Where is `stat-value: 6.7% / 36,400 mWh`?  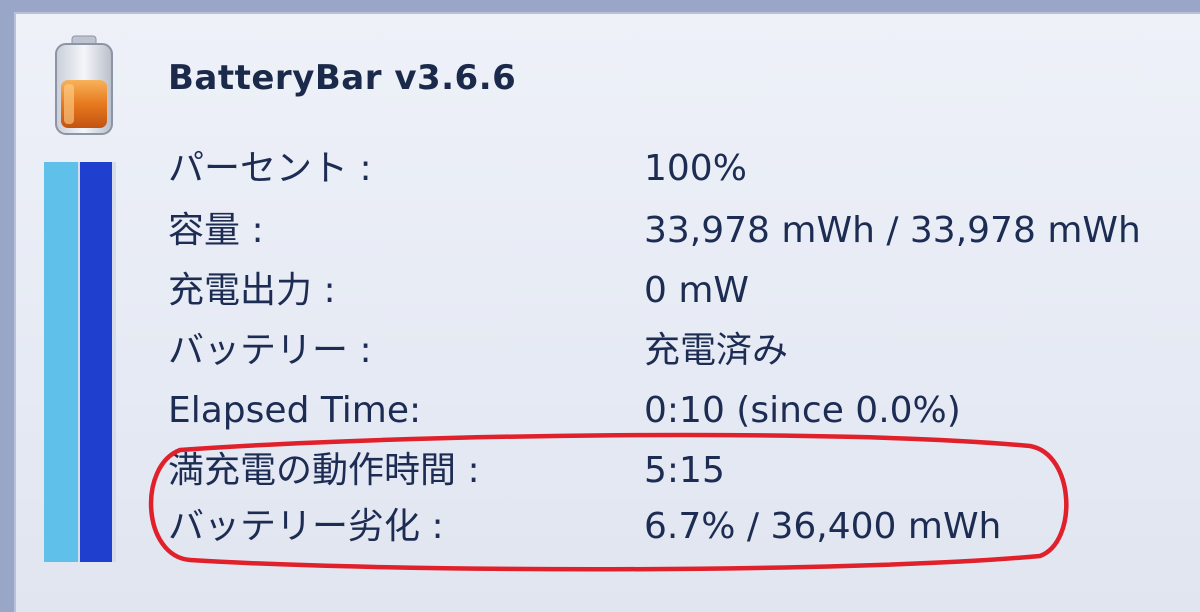
stat-value: 6.7% / 36,400 mWh is located at coordinates (823, 526).